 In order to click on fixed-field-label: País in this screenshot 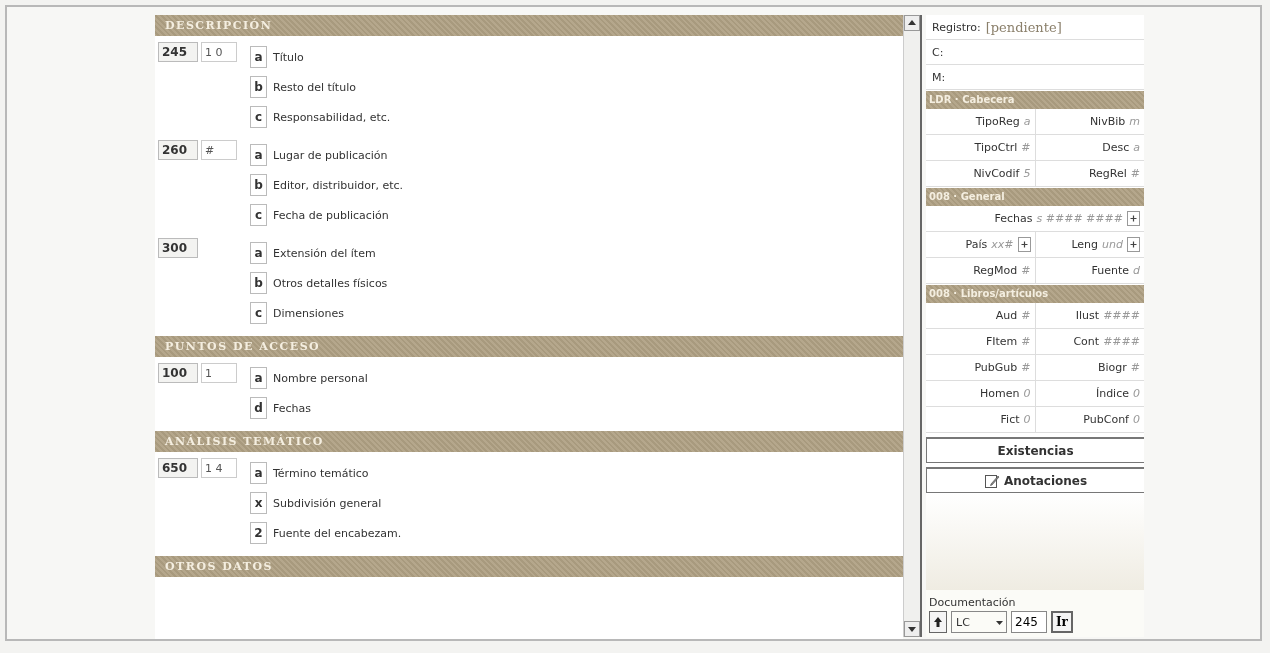, I will do `click(976, 244)`.